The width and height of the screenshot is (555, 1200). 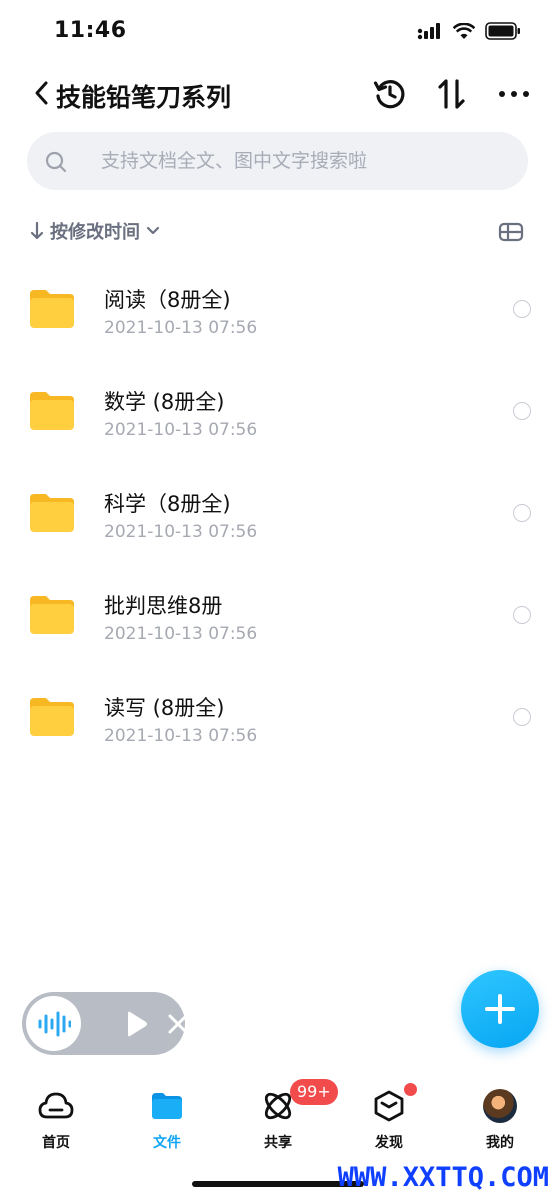 I want to click on sound-wave-icon, so click(x=54, y=1023).